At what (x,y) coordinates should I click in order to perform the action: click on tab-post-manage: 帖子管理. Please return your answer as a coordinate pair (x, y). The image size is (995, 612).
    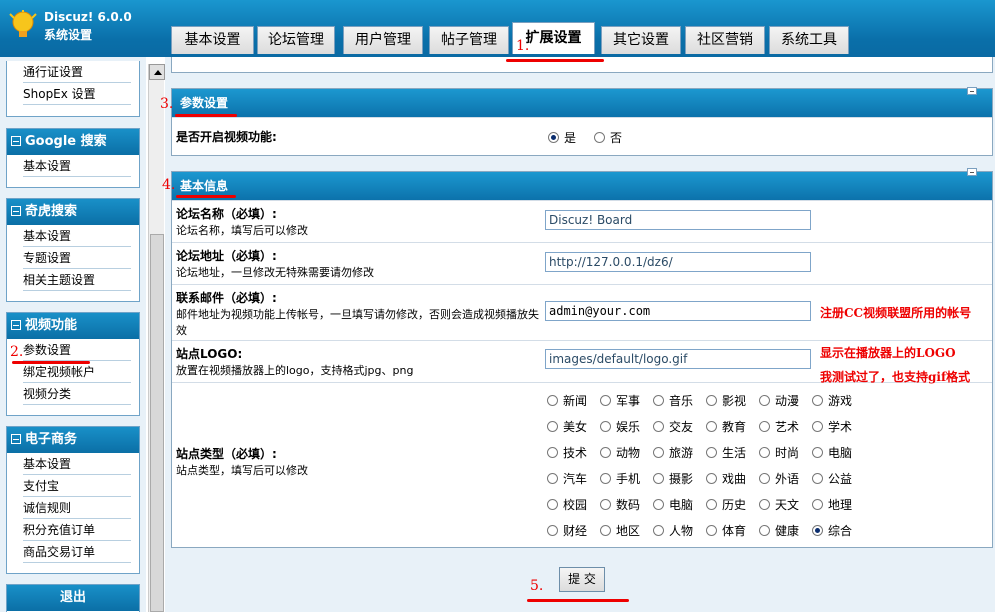
    Looking at the image, I should click on (469, 40).